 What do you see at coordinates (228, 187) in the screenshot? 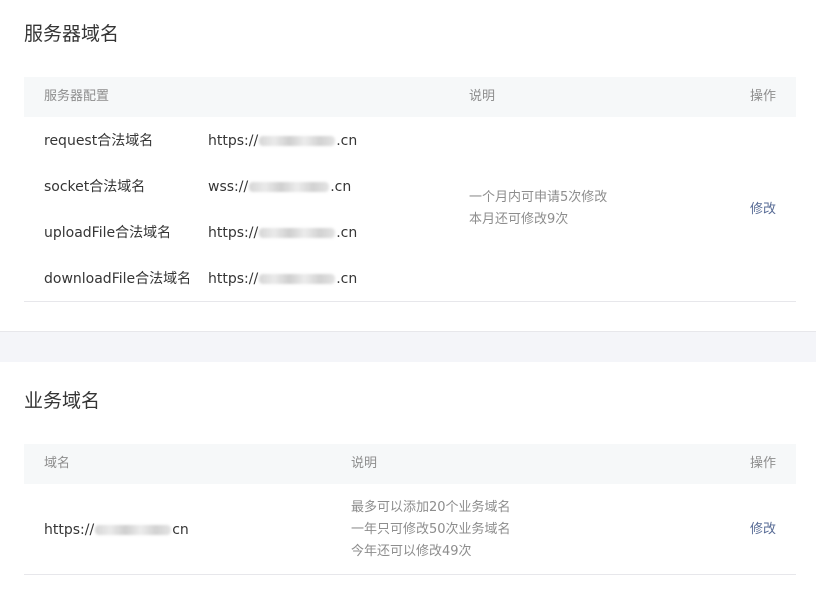
I see `socket-domain-prefix: wss://` at bounding box center [228, 187].